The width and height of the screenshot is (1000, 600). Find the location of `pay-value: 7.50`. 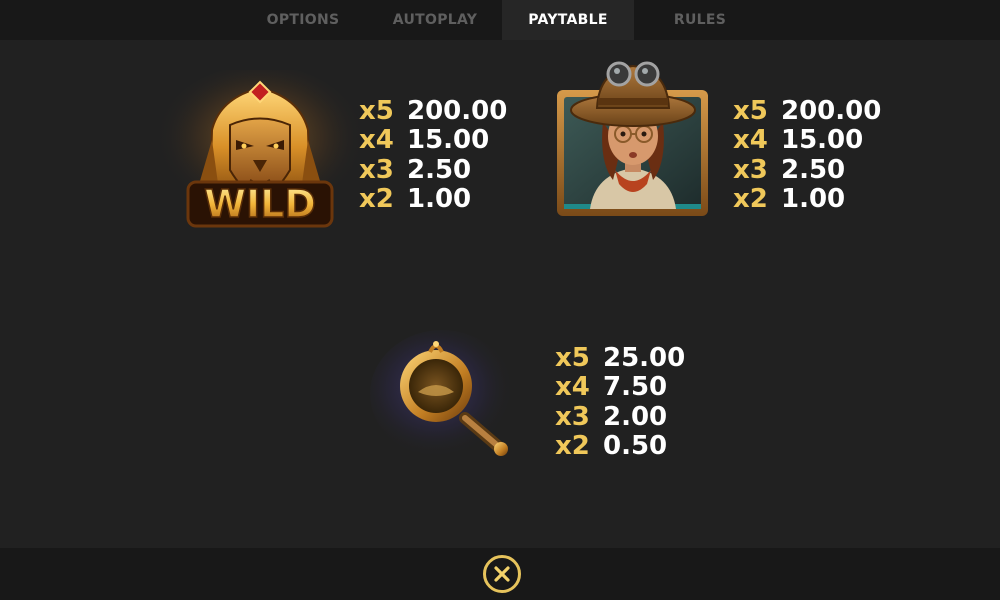

pay-value: 7.50 is located at coordinates (635, 387).